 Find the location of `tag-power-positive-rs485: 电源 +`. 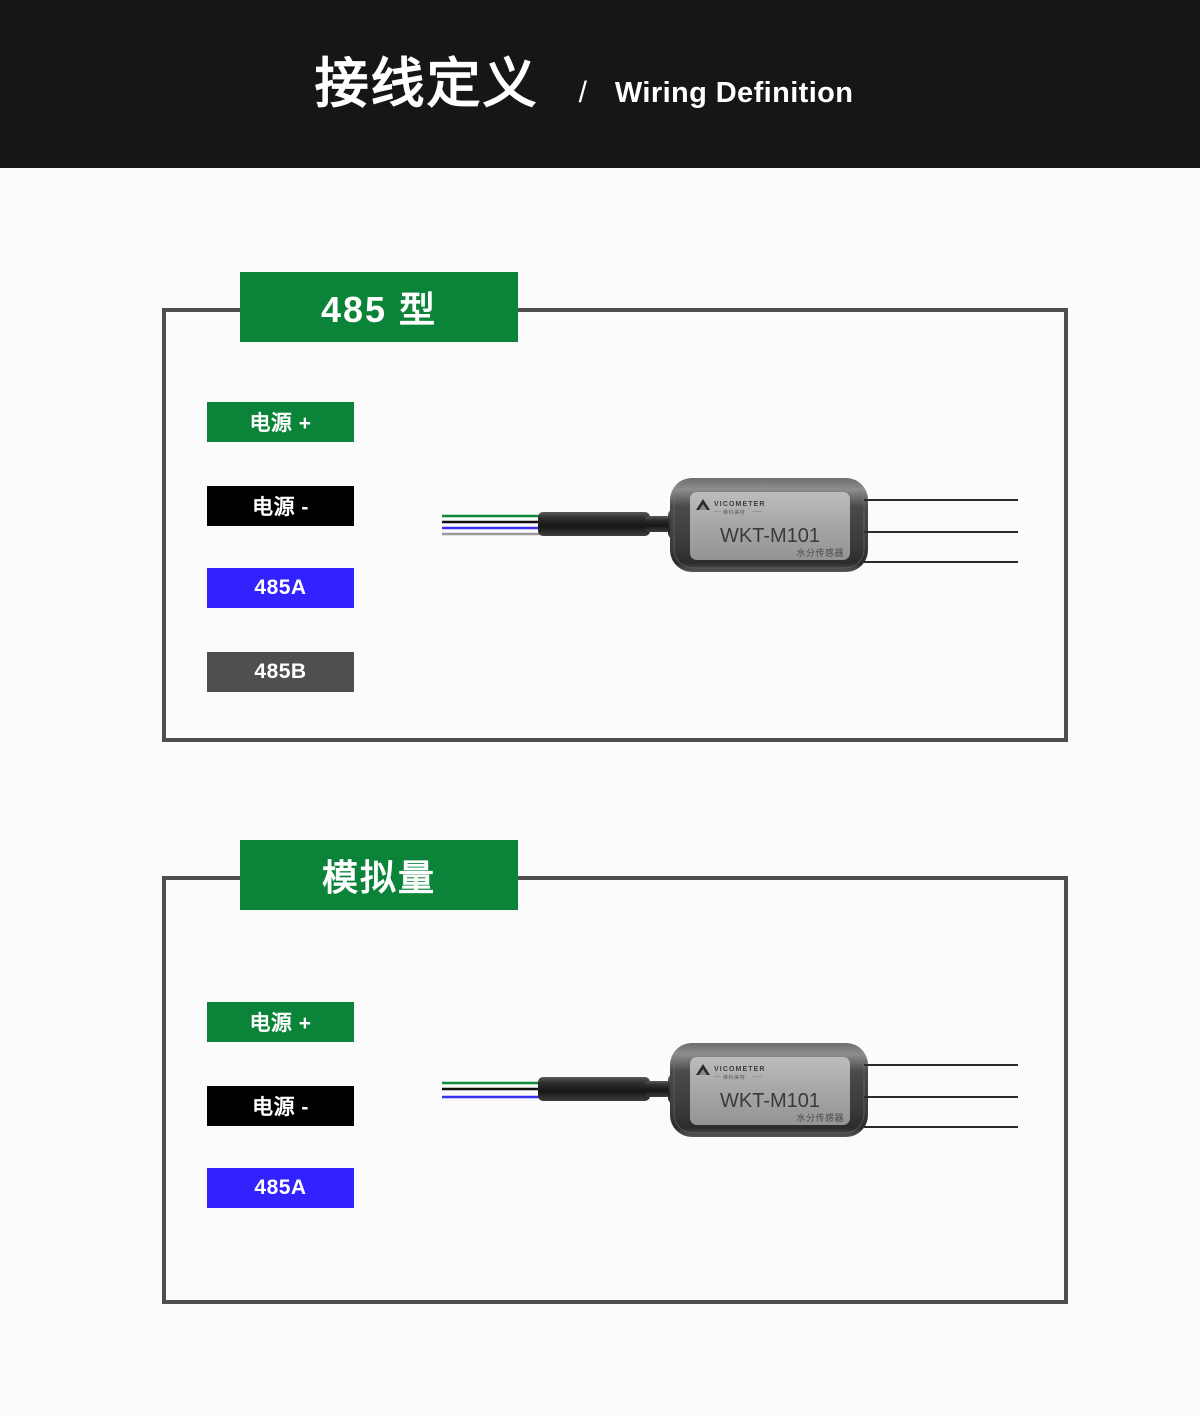

tag-power-positive-rs485: 电源 + is located at coordinates (280, 422).